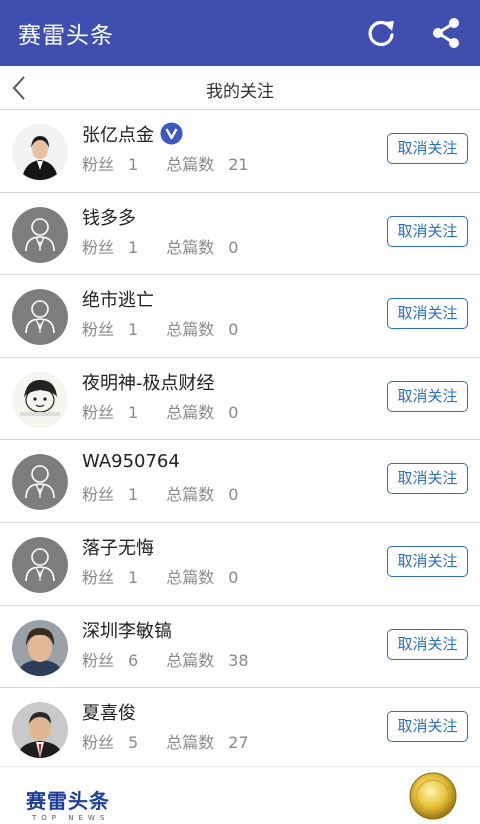  What do you see at coordinates (240, 481) in the screenshot?
I see `follow-row: WA950764 粉丝 1 总篇数 0 取消关注` at bounding box center [240, 481].